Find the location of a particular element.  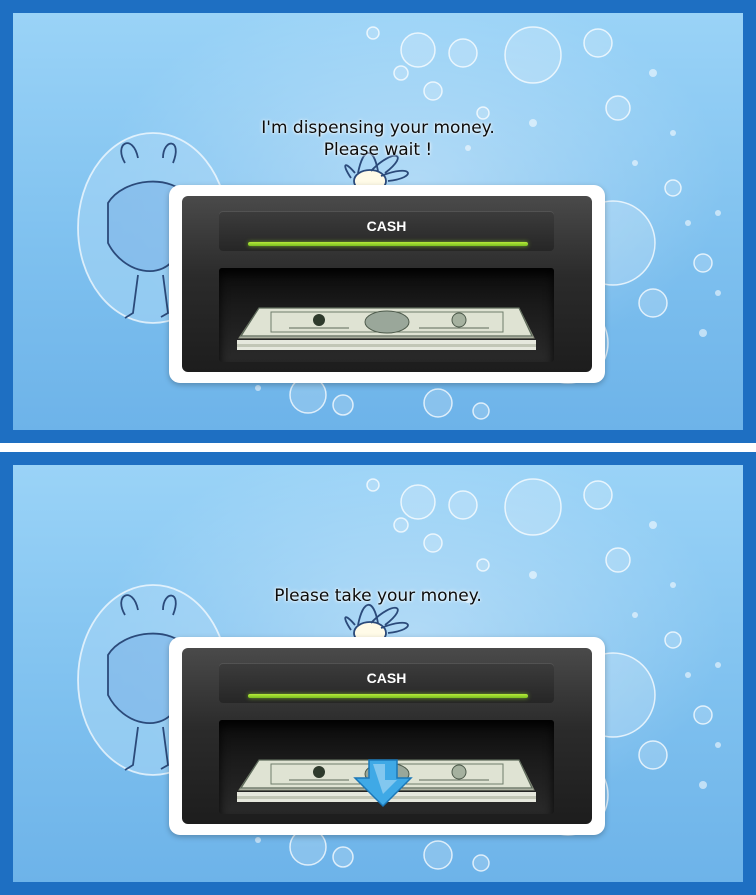

status-message: I'm dispensing your money. Please wait ! is located at coordinates (378, 139).